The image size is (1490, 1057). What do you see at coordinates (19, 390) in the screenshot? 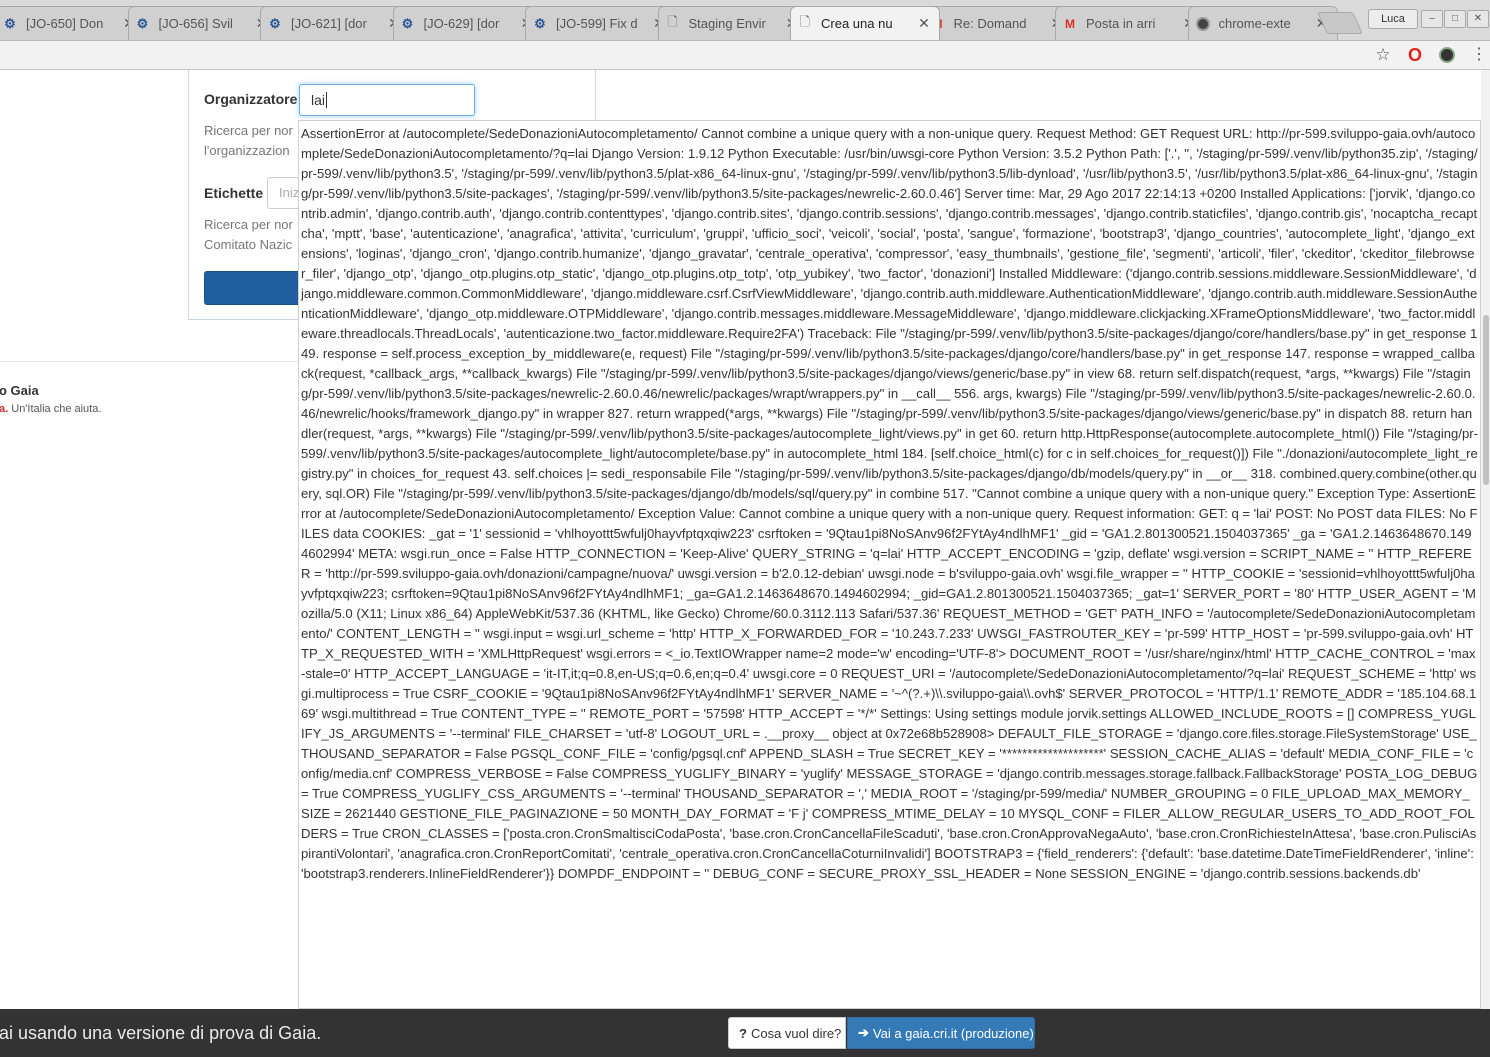
I see `footer-brand: o Gaia` at bounding box center [19, 390].